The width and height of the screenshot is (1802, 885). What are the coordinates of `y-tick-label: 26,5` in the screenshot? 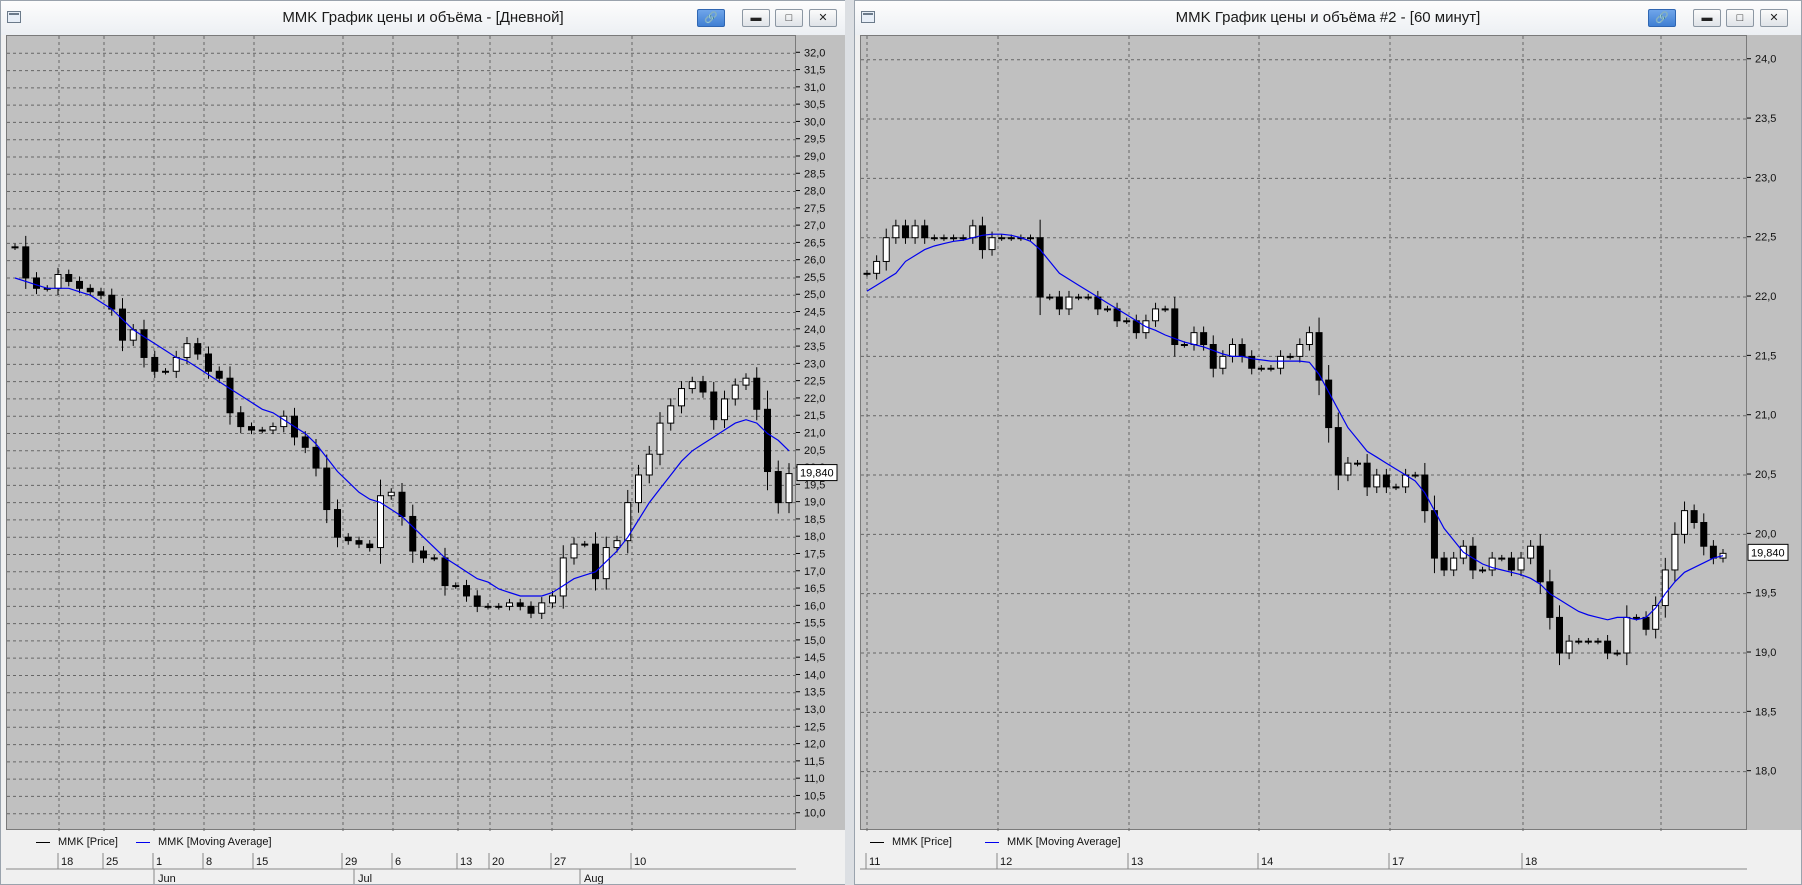 It's located at (814, 243).